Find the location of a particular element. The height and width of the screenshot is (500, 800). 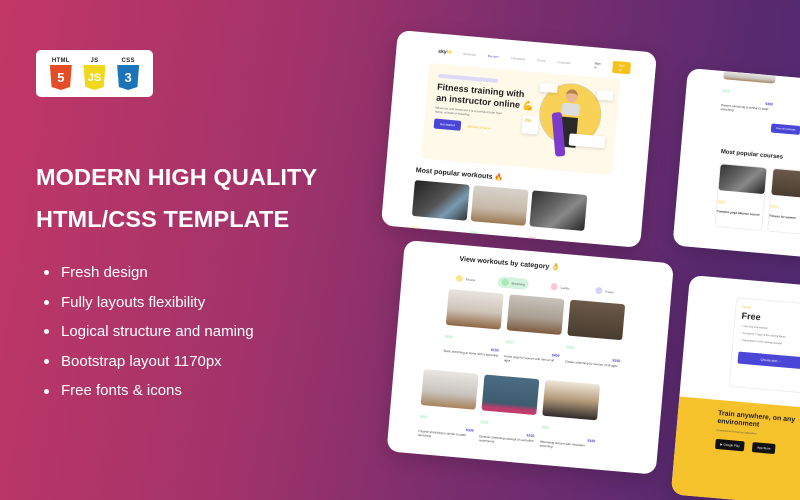

login-link: Sign in is located at coordinates (597, 65).